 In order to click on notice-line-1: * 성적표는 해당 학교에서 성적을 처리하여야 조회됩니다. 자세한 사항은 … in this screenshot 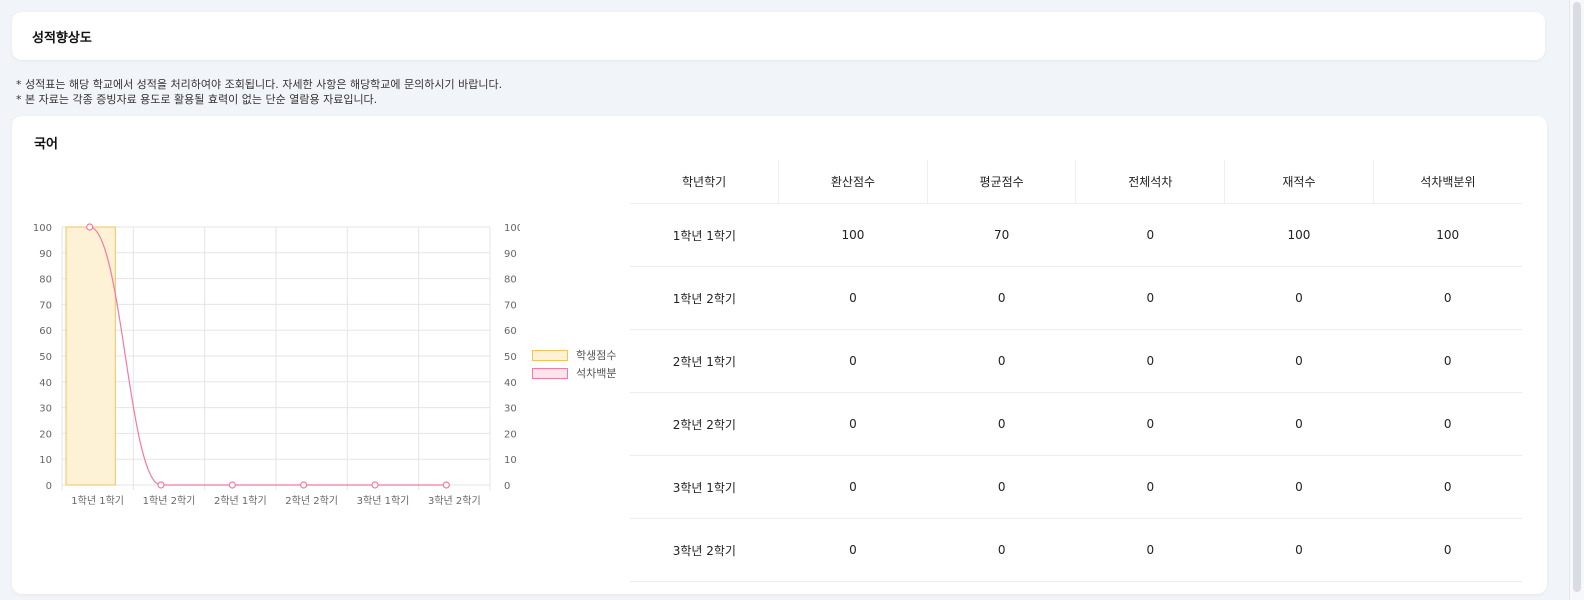, I will do `click(259, 84)`.